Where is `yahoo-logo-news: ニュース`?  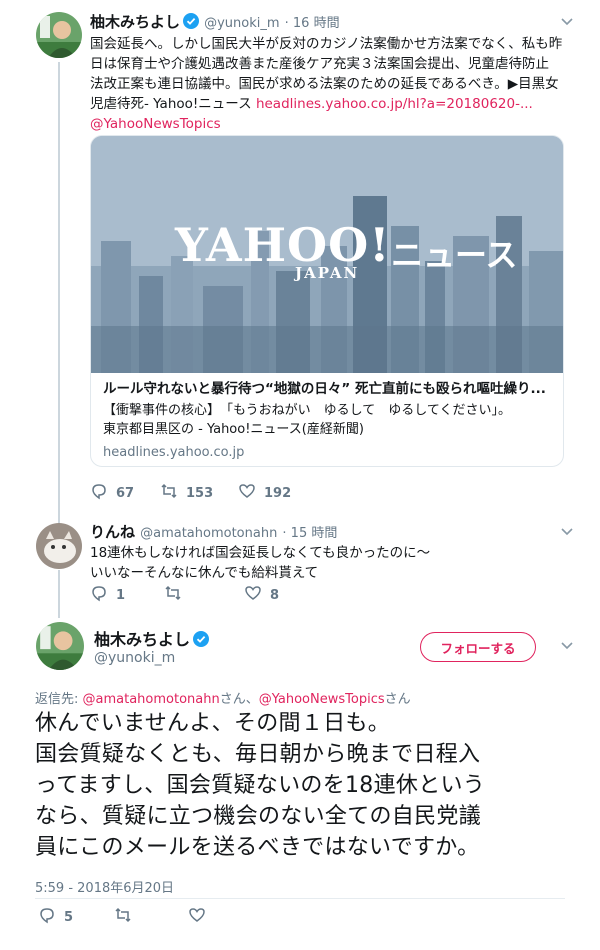 yahoo-logo-news: ニュース is located at coordinates (454, 255).